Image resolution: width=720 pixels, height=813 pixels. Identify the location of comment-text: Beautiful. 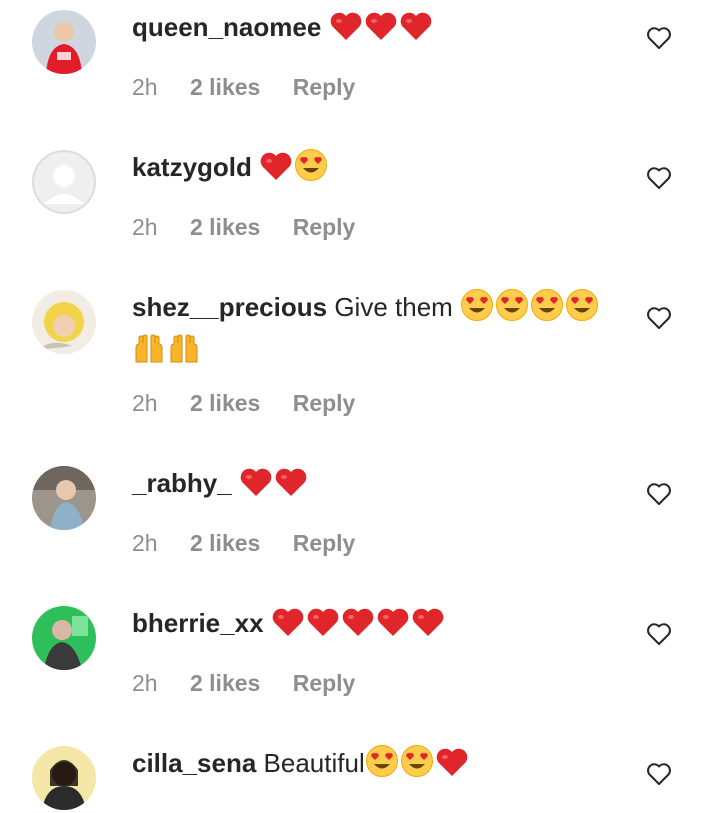
(314, 763).